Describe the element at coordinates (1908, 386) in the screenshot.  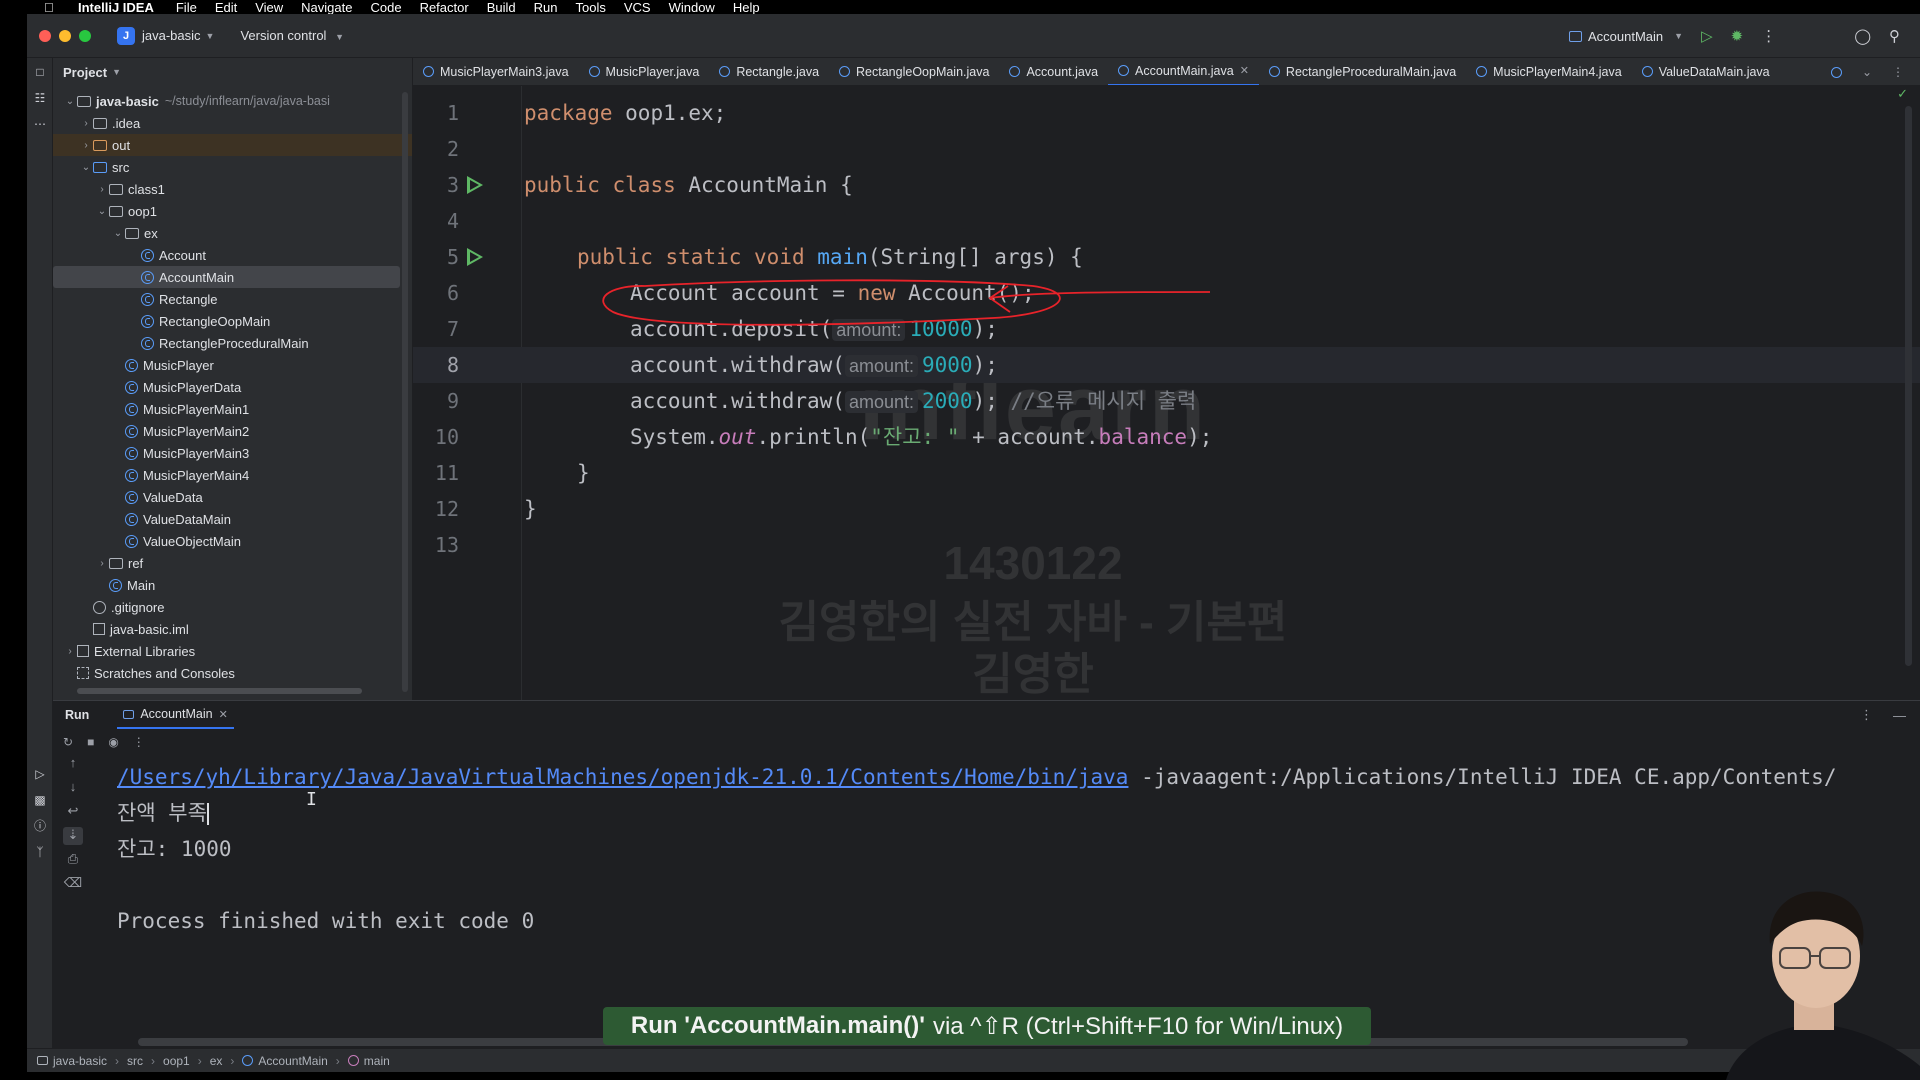
I see `editor-vertical-scrollbar` at that location.